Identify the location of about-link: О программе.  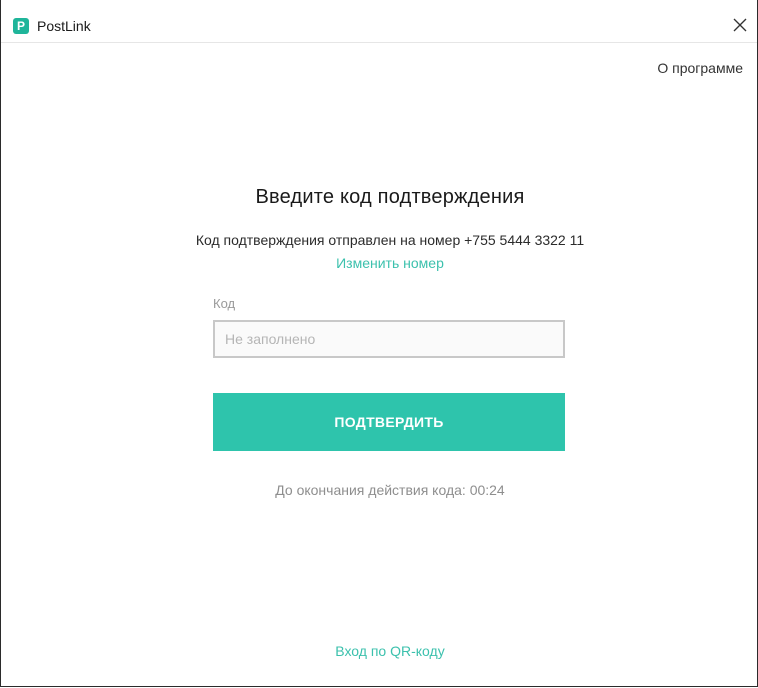
(700, 68).